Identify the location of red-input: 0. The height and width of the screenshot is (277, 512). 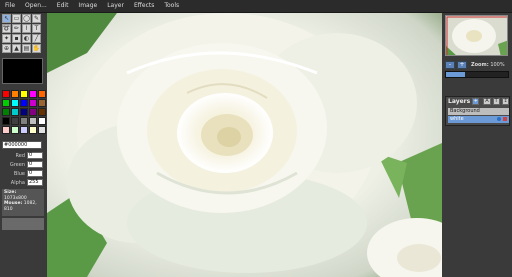
(35, 155).